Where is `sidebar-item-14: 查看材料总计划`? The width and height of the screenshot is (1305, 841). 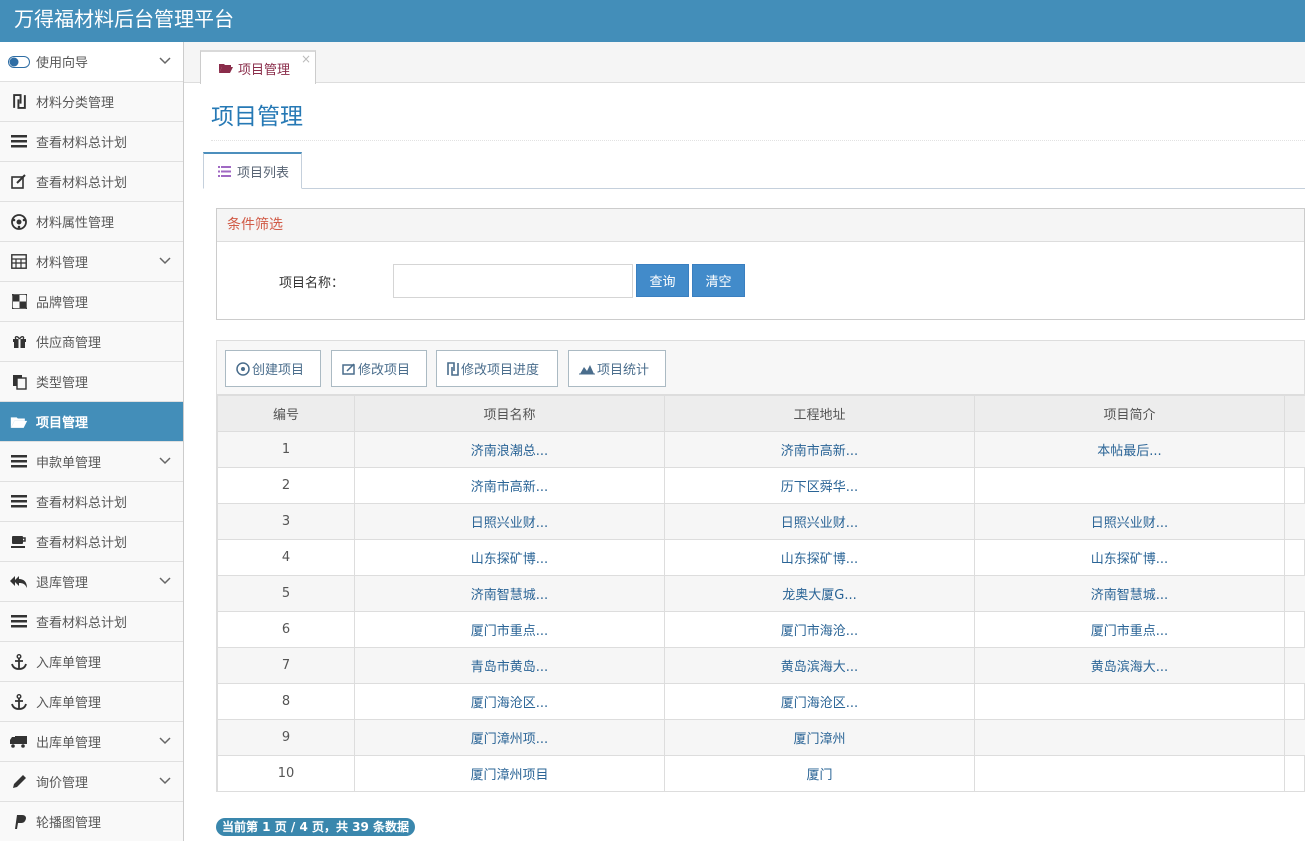 sidebar-item-14: 查看材料总计划 is located at coordinates (91, 622).